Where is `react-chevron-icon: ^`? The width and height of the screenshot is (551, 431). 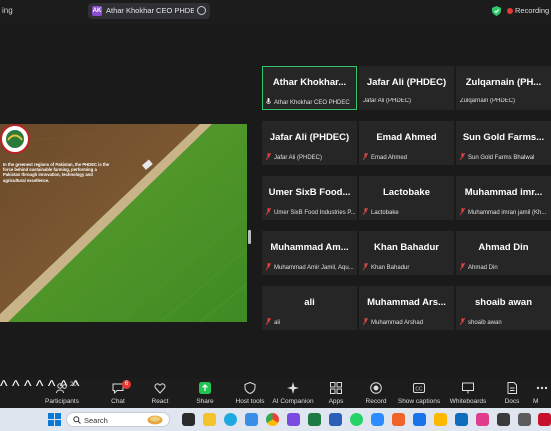 react-chevron-icon: ^ is located at coordinates (16, 386).